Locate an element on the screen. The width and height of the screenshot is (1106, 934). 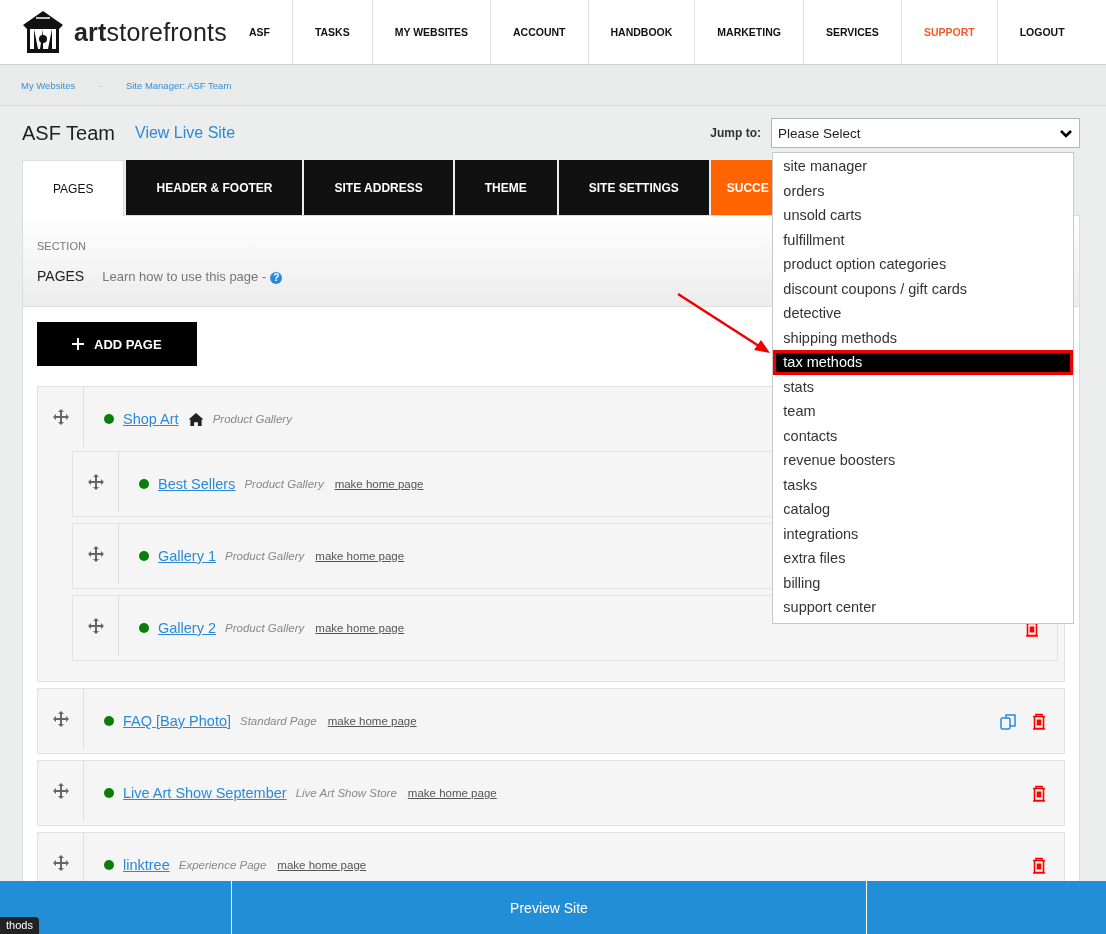
nav-link: MY WEBSITES is located at coordinates (430, 32).